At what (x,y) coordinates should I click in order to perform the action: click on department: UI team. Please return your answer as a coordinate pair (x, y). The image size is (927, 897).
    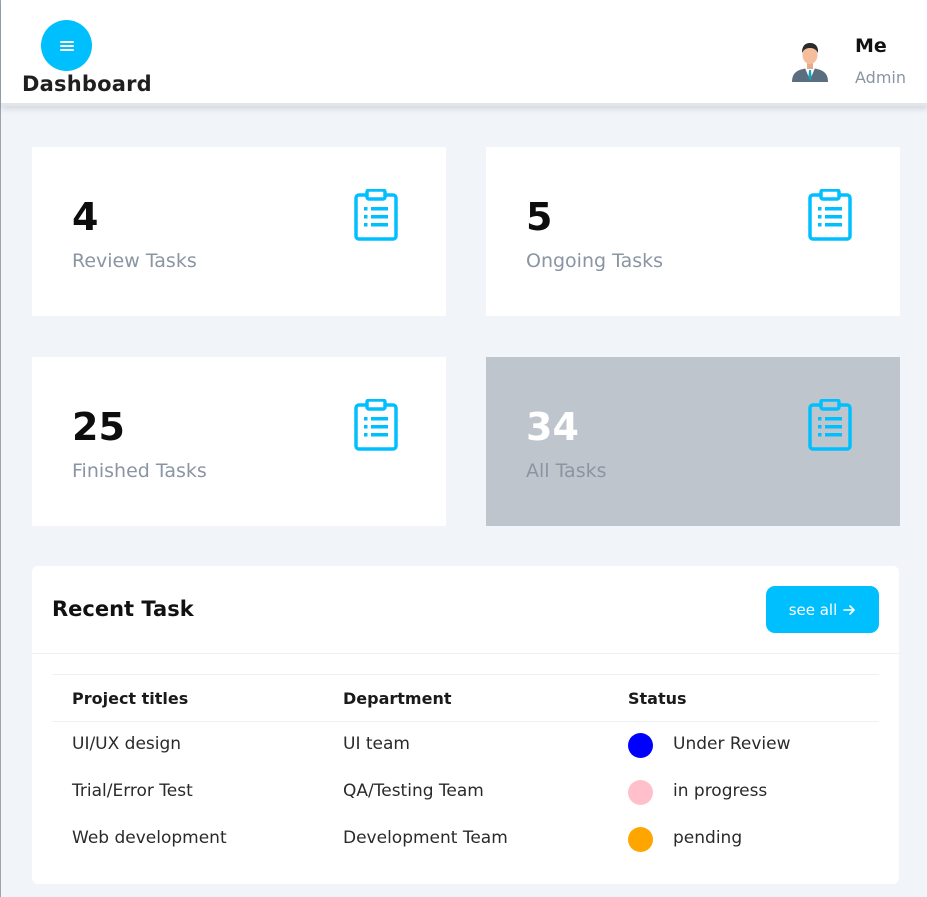
    Looking at the image, I should click on (376, 744).